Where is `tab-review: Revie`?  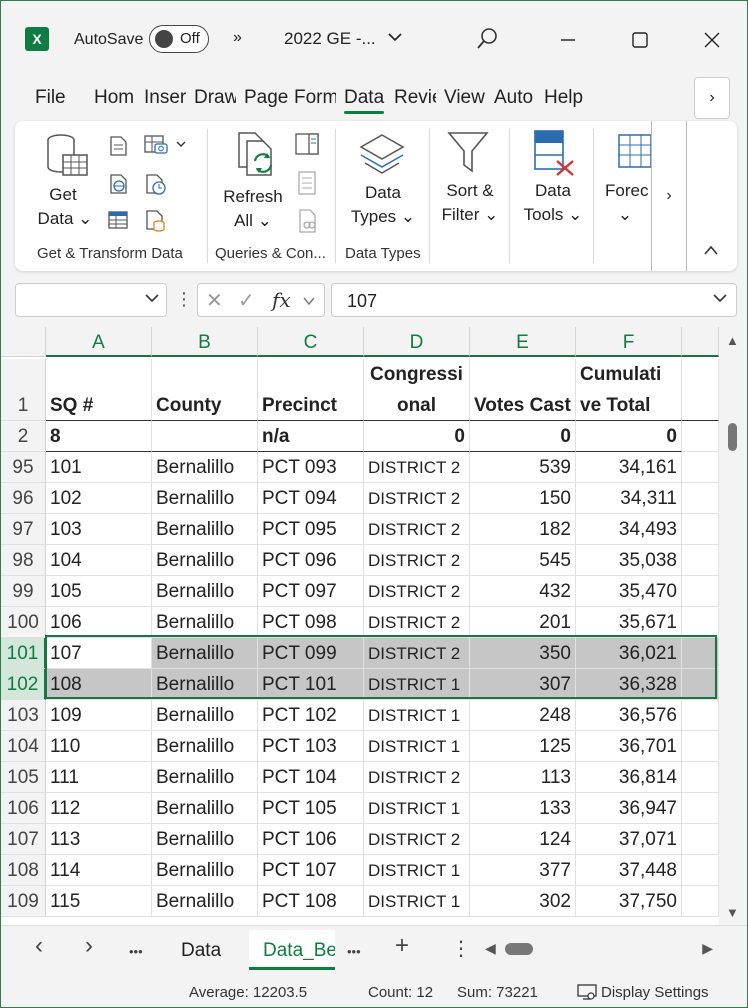
tab-review: Revie is located at coordinates (415, 98).